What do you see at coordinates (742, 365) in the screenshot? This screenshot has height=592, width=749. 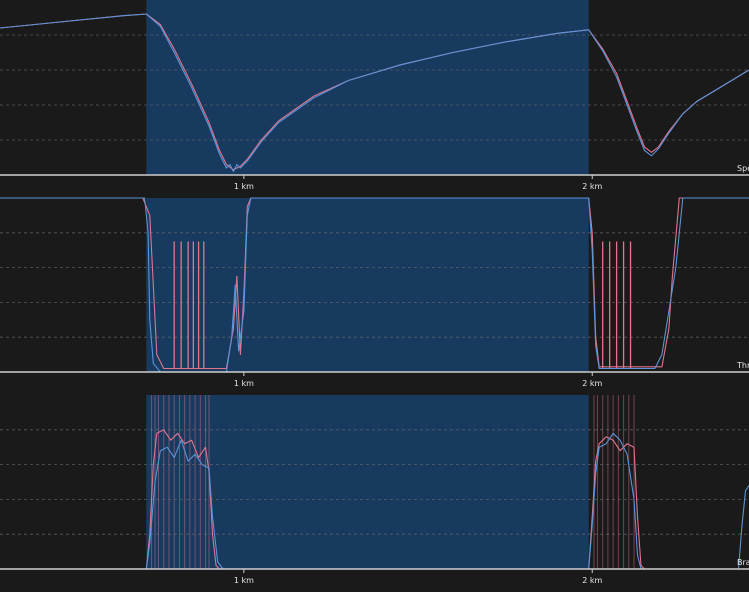 I see `panel-label: Thro` at bounding box center [742, 365].